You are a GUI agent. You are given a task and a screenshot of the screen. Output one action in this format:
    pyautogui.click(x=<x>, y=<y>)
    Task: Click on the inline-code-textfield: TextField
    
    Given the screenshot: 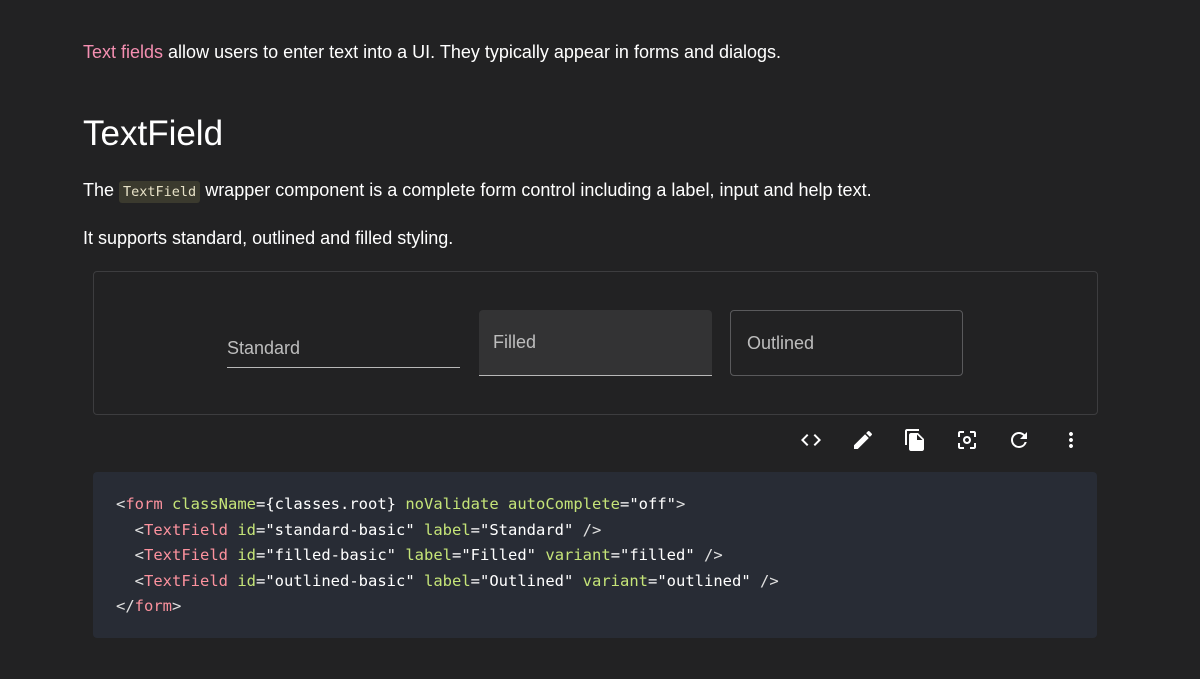 What is the action you would take?
    pyautogui.click(x=160, y=192)
    